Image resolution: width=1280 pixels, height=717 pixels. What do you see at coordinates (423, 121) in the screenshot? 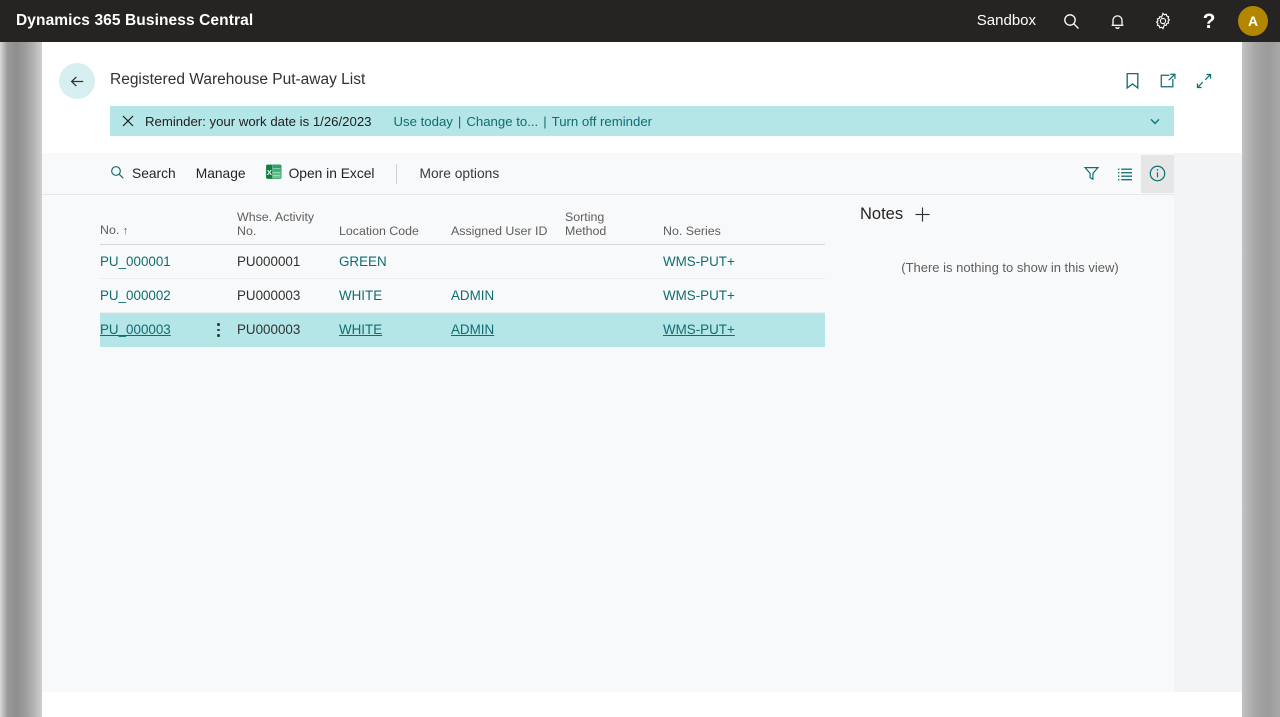
I see `use-today-link: Use today` at bounding box center [423, 121].